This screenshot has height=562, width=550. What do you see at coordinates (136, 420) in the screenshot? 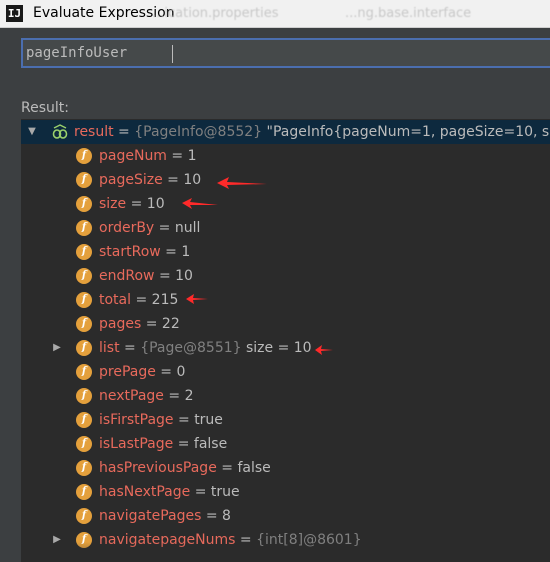
I see `field-name: isFirstPage` at bounding box center [136, 420].